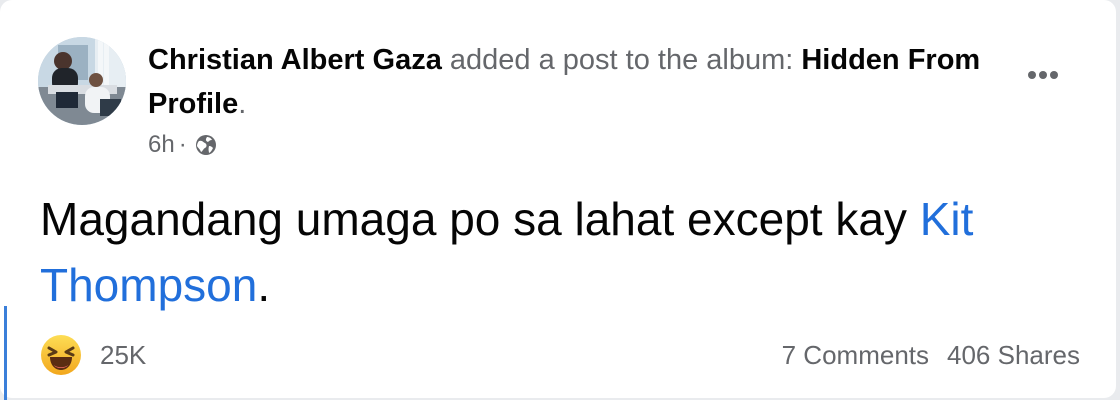  I want to click on post-action-text: added a post to the album:, so click(621, 60).